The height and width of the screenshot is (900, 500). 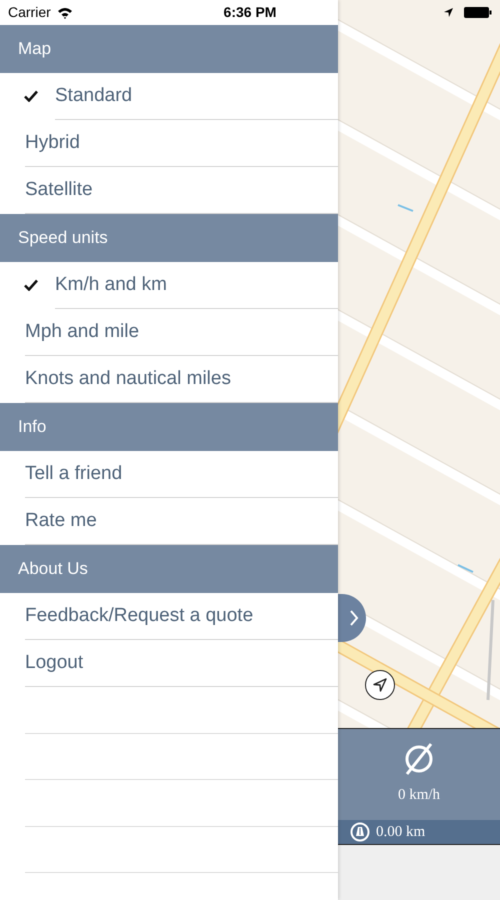 What do you see at coordinates (59, 190) in the screenshot?
I see `menu-item-label: Satellite` at bounding box center [59, 190].